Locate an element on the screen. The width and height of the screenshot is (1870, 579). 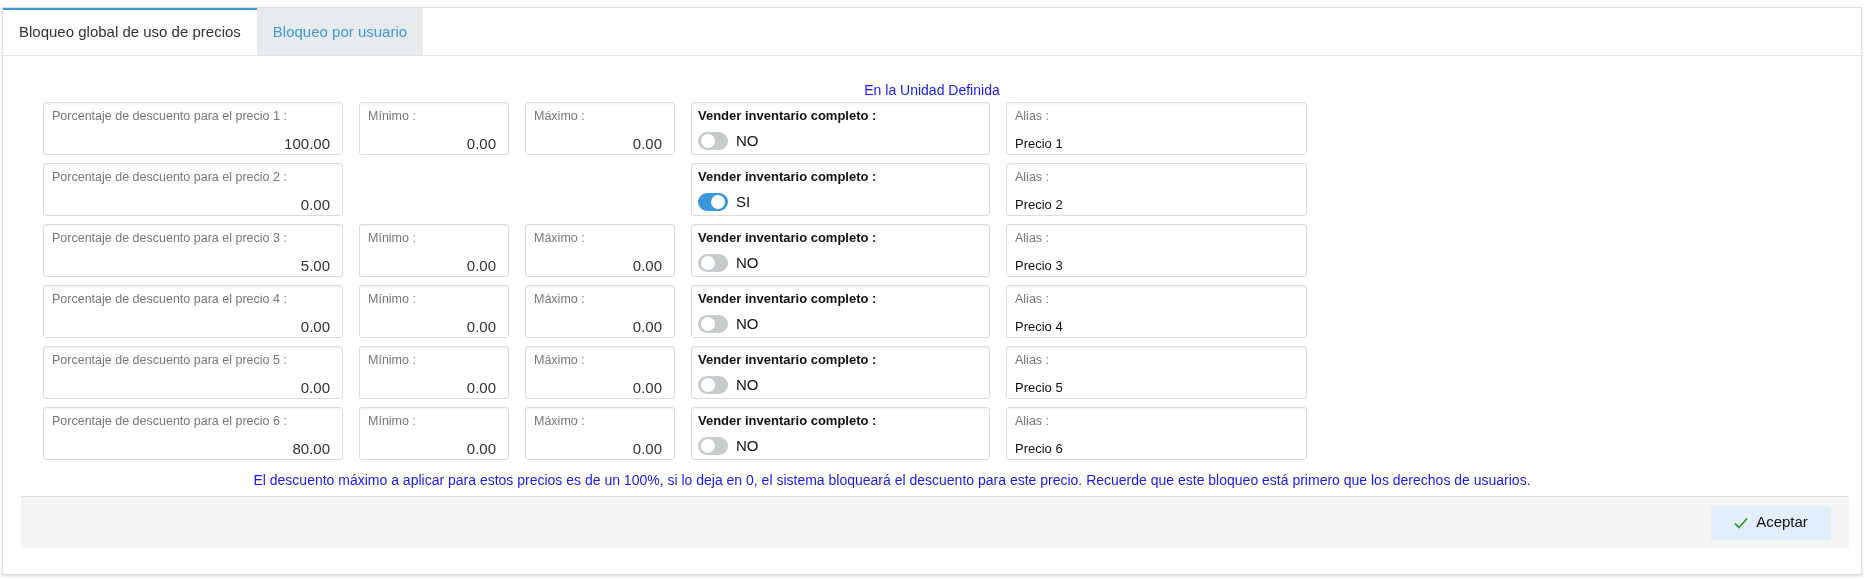
toggle-state-text: SI is located at coordinates (743, 201).